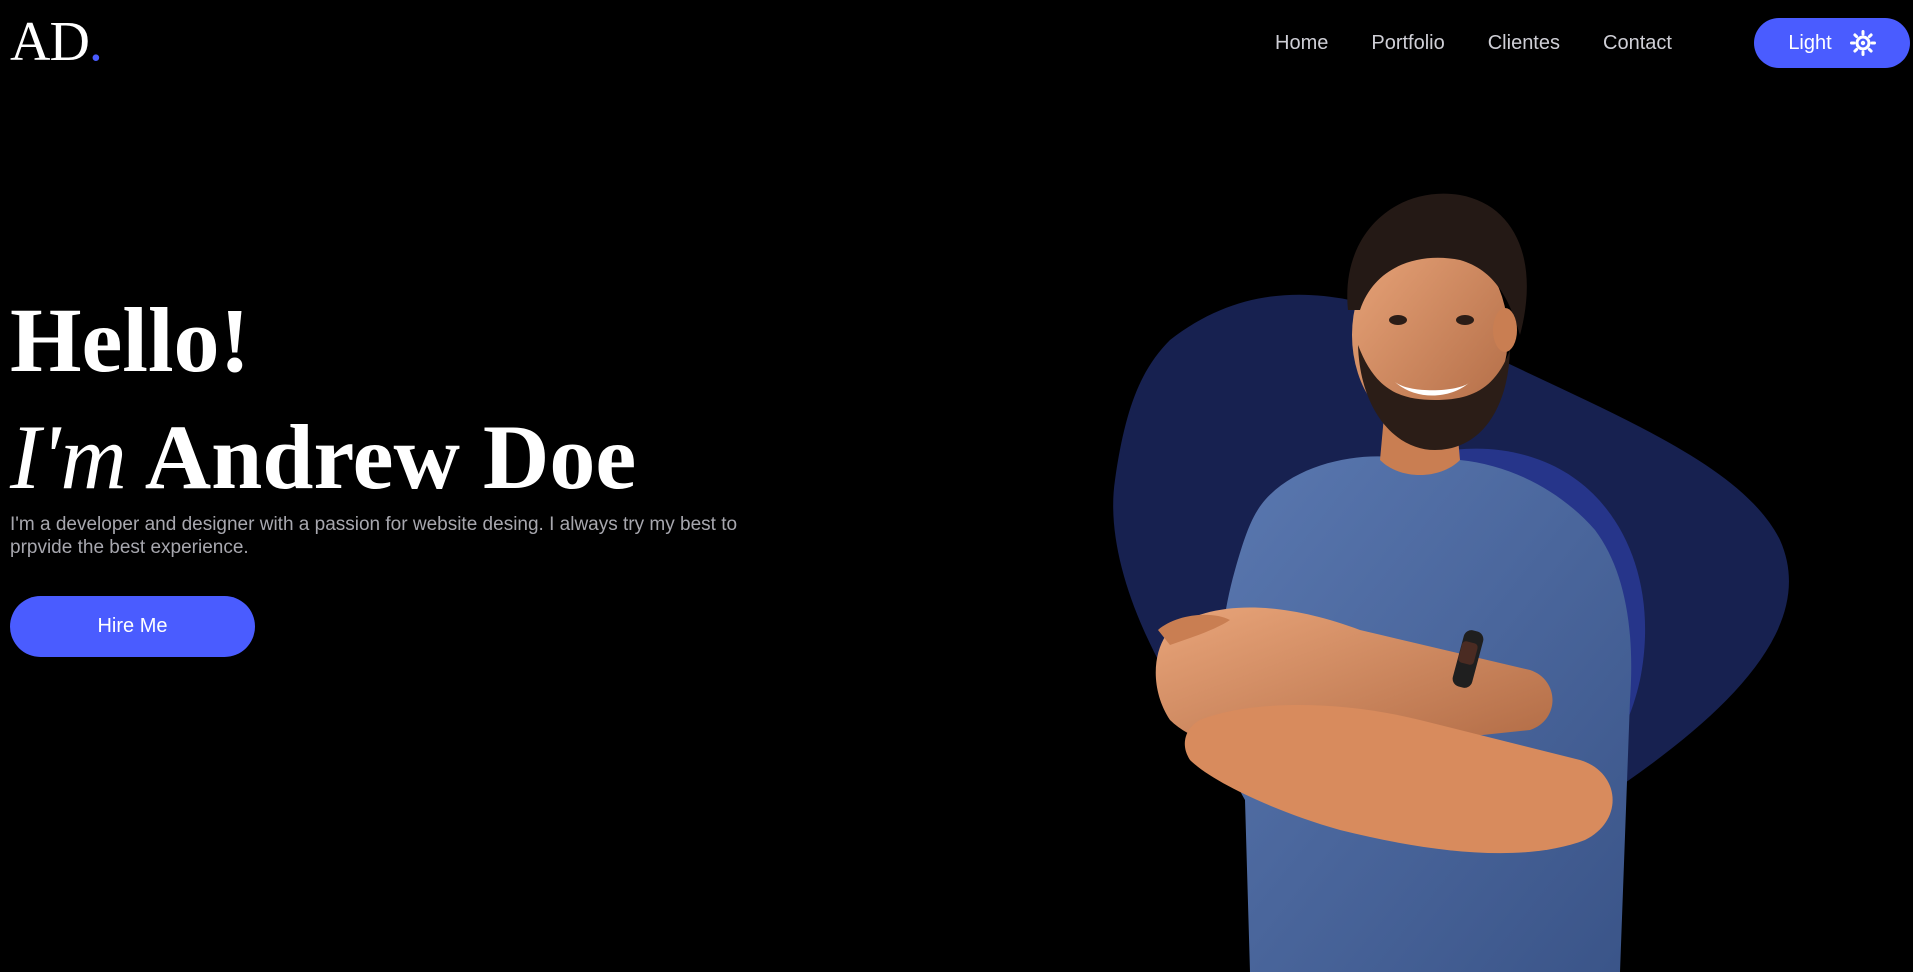  I want to click on logo-text: AD, so click(50, 42).